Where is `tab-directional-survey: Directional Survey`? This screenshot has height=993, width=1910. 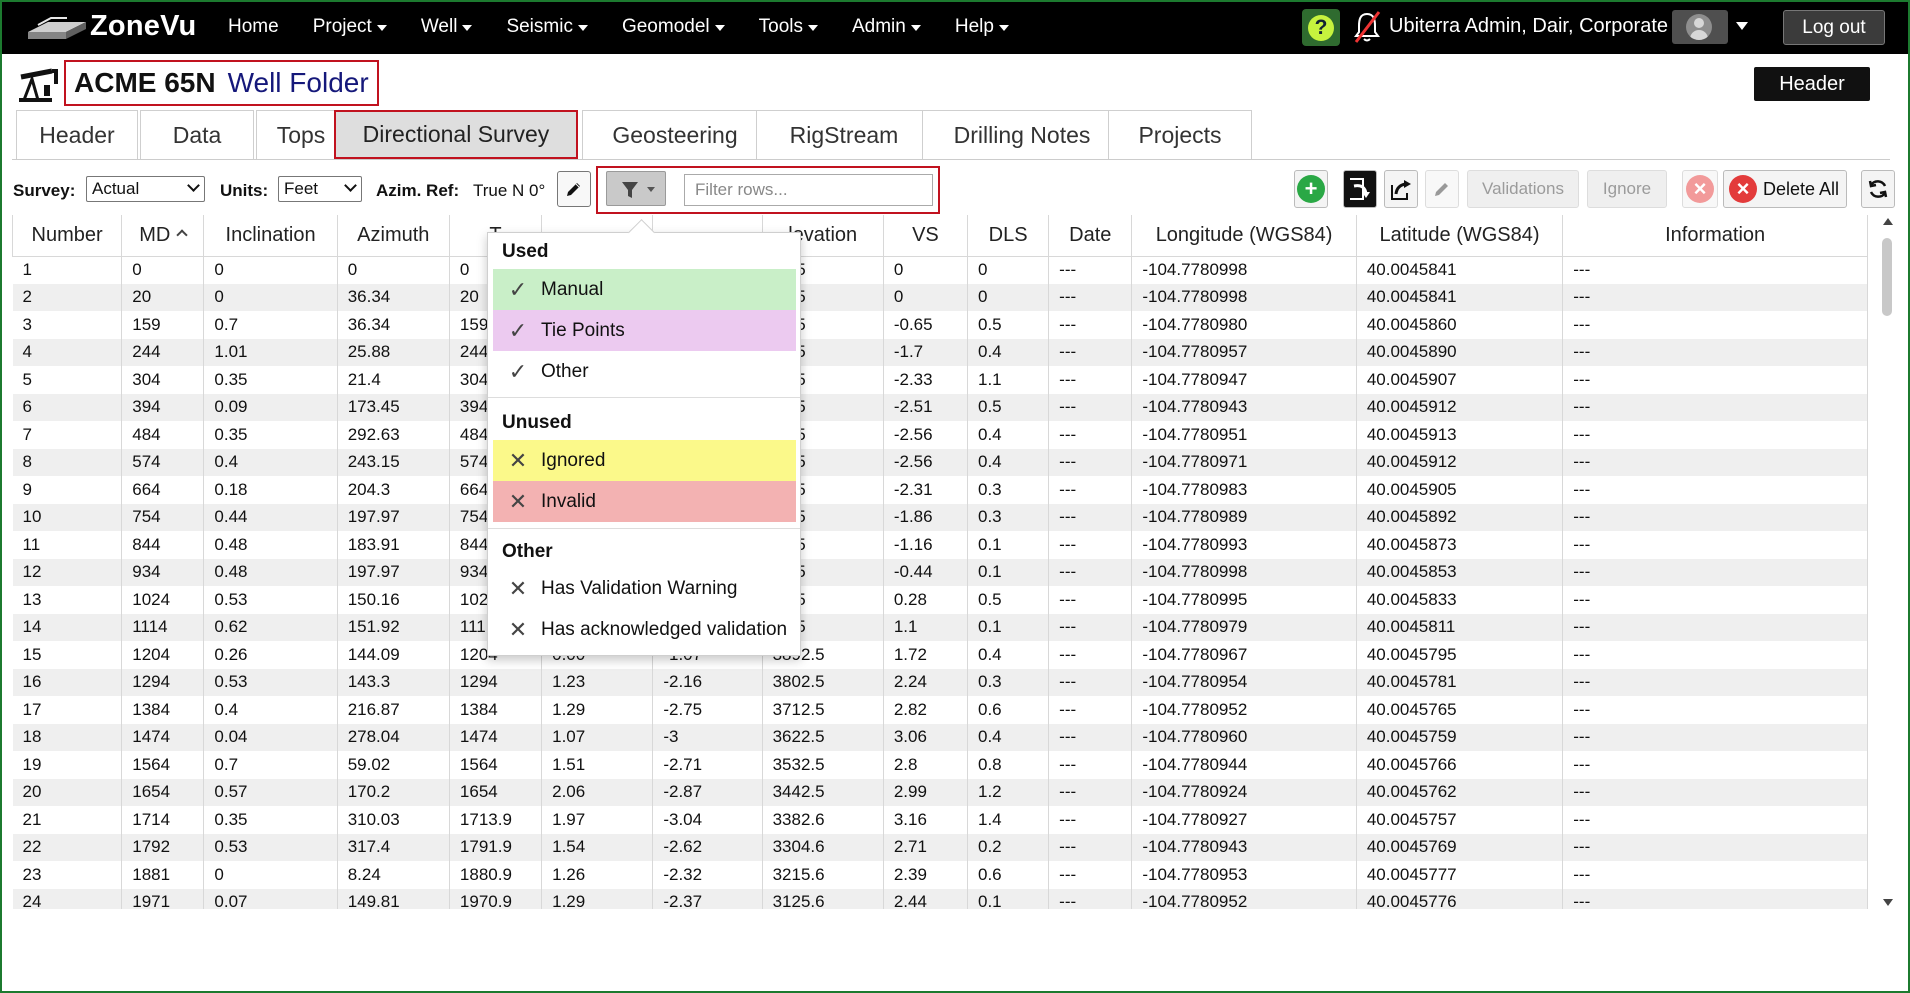 tab-directional-survey: Directional Survey is located at coordinates (456, 134).